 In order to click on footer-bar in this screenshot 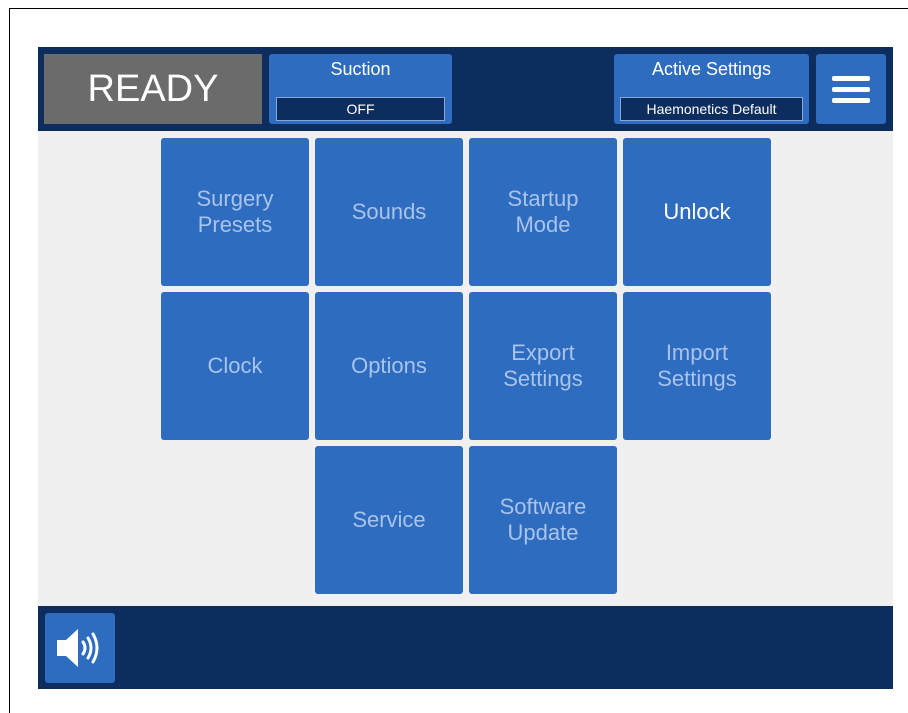, I will do `click(465, 647)`.